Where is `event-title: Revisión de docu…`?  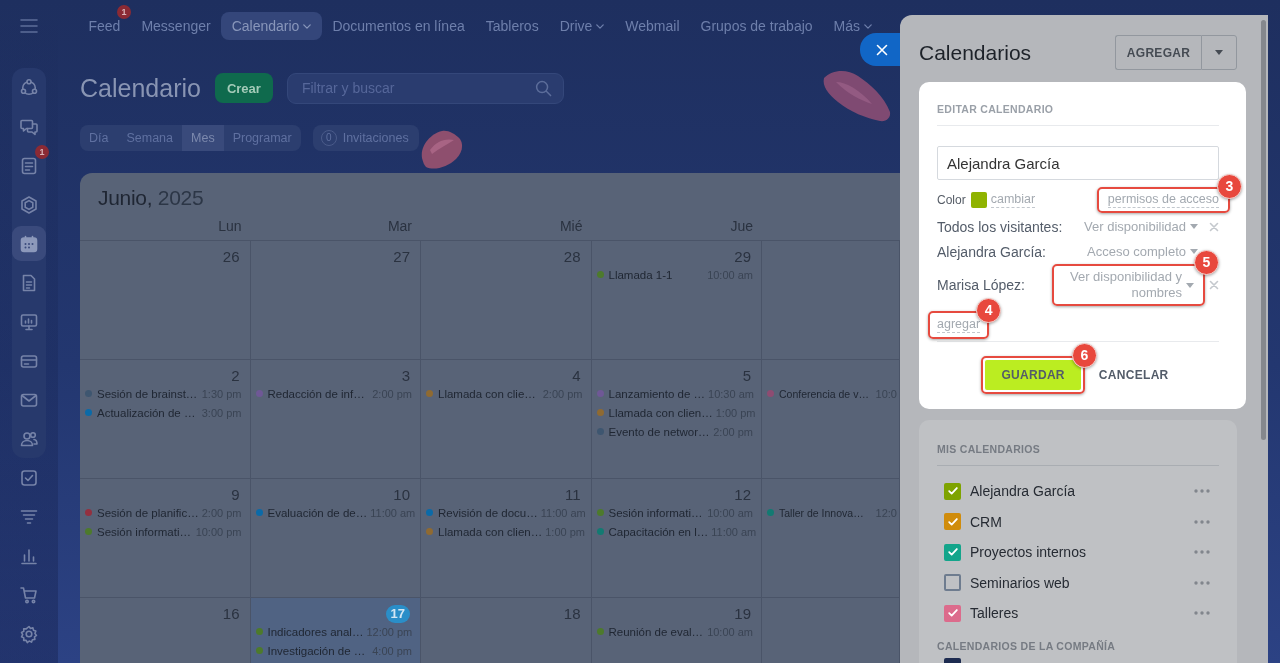 event-title: Revisión de docu… is located at coordinates (488, 512).